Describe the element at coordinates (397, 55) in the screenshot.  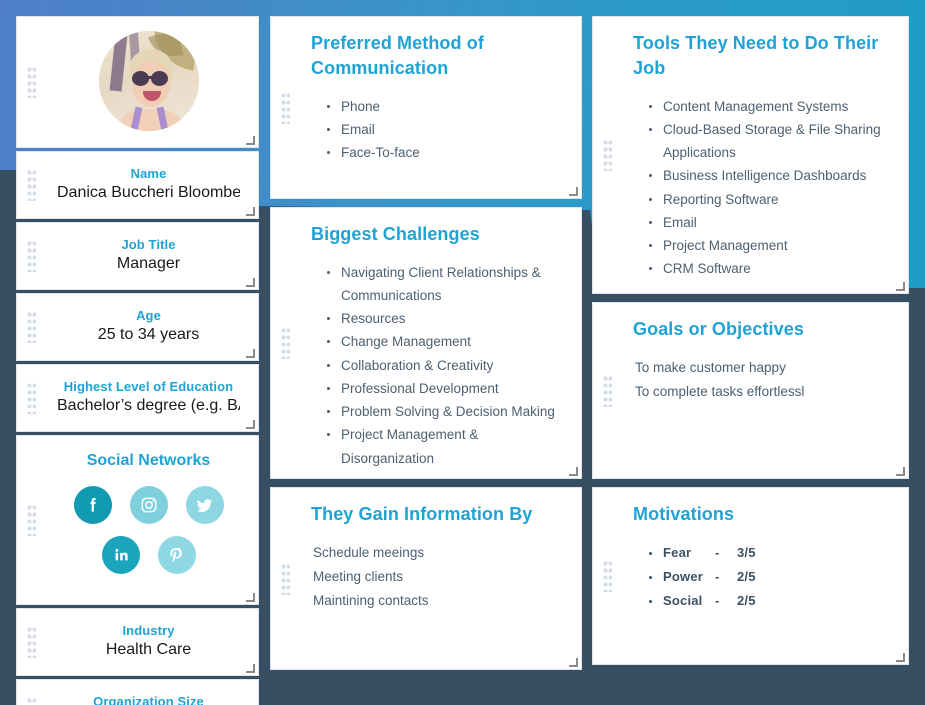
I see `card-title: Preferred Method of Communication` at that location.